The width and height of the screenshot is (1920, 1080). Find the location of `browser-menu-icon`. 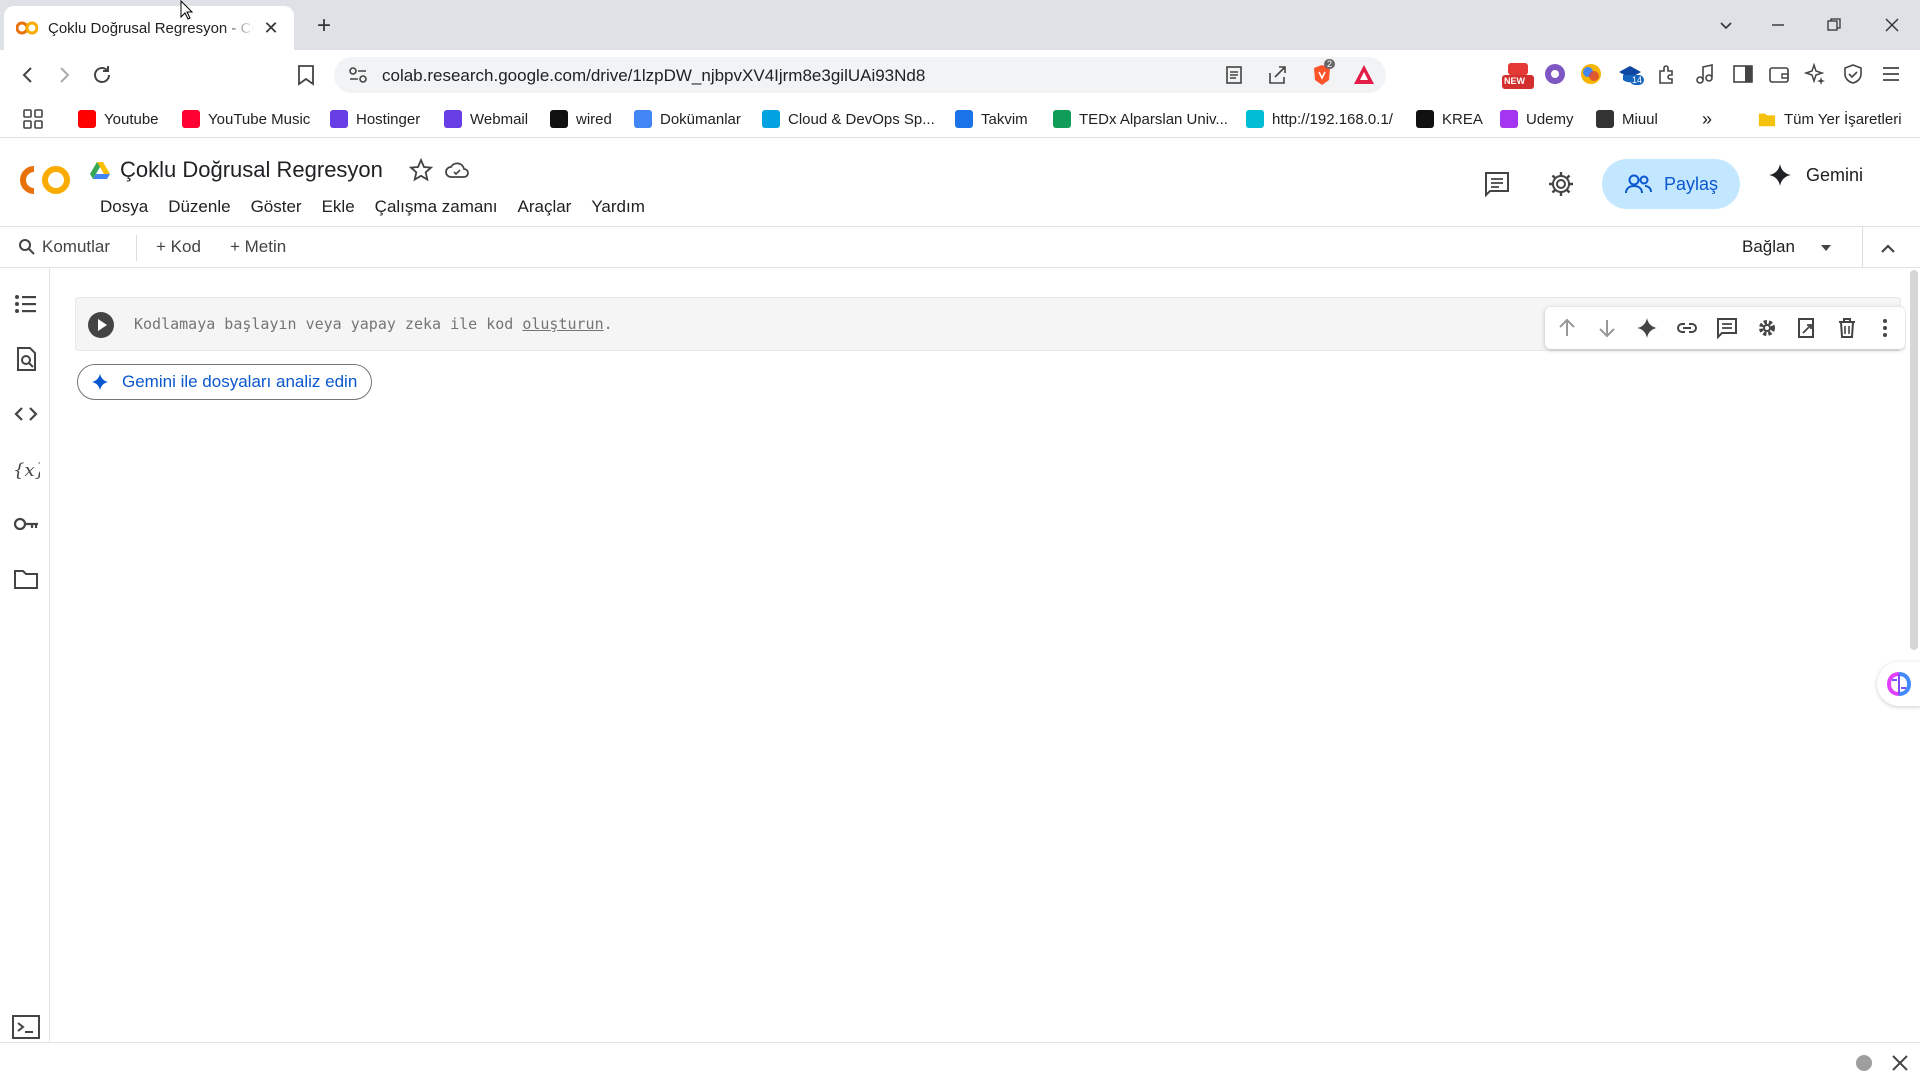

browser-menu-icon is located at coordinates (1893, 76).